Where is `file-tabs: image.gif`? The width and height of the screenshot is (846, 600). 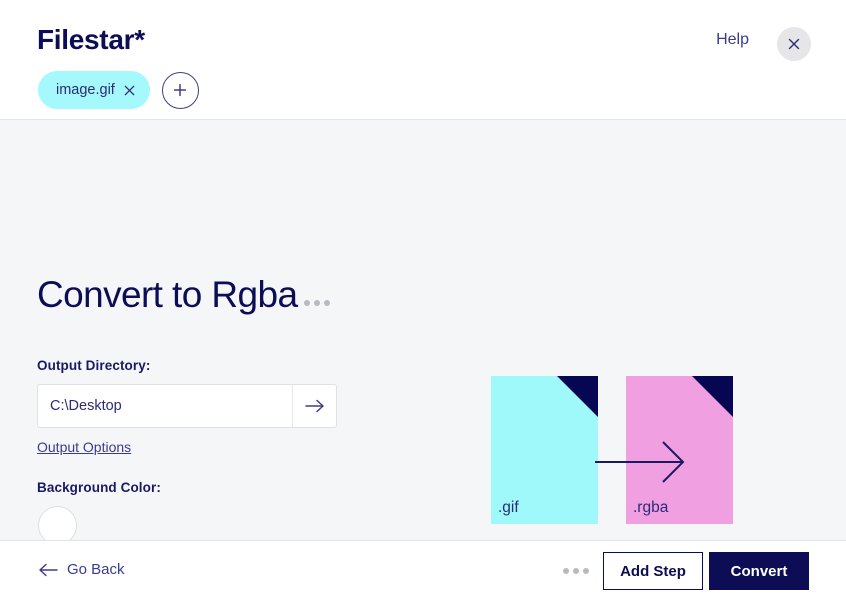
file-tabs: image.gif is located at coordinates (118, 90).